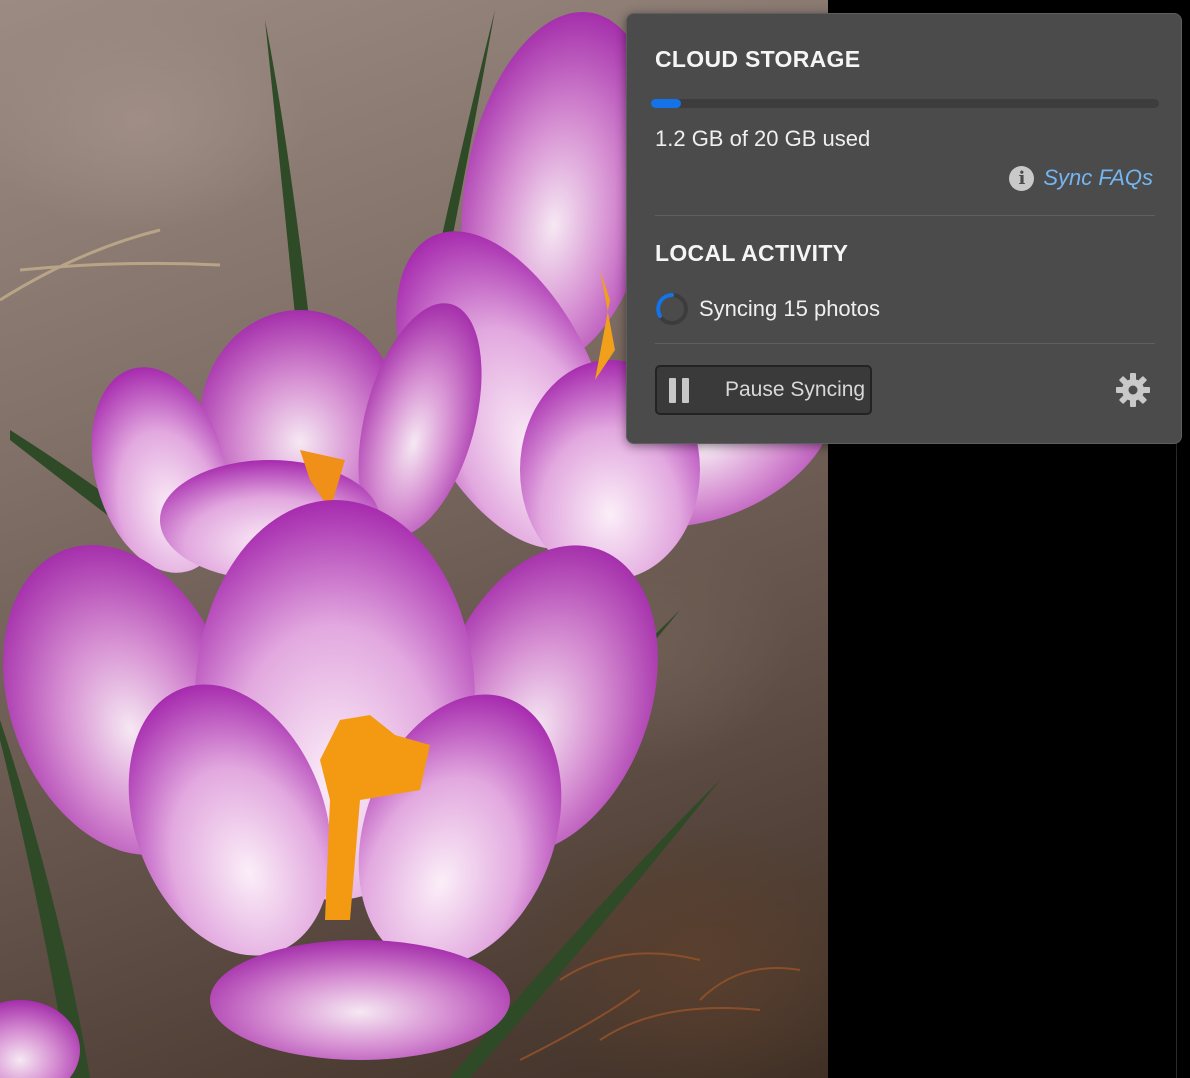 This screenshot has height=1078, width=1190. What do you see at coordinates (1176, 759) in the screenshot?
I see `panel-divider` at bounding box center [1176, 759].